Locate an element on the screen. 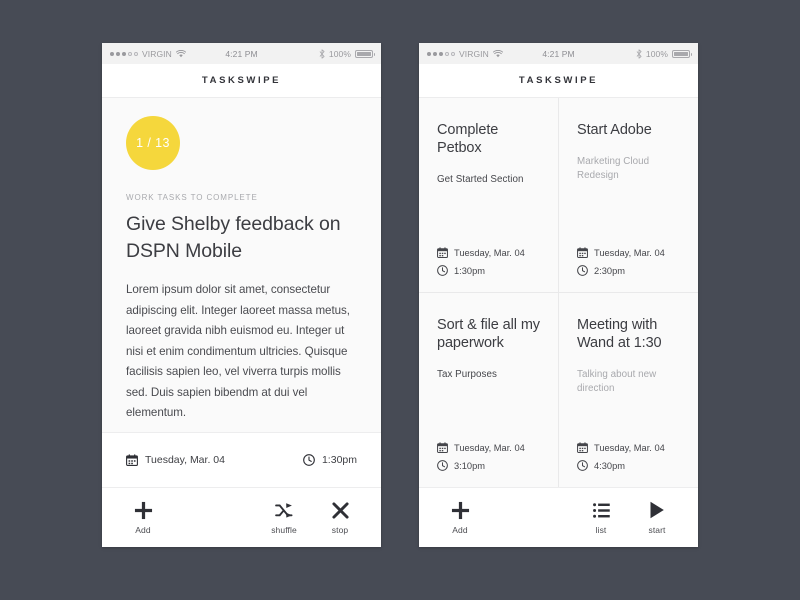  task-date: Tuesday, Mar. 04 is located at coordinates (175, 460).